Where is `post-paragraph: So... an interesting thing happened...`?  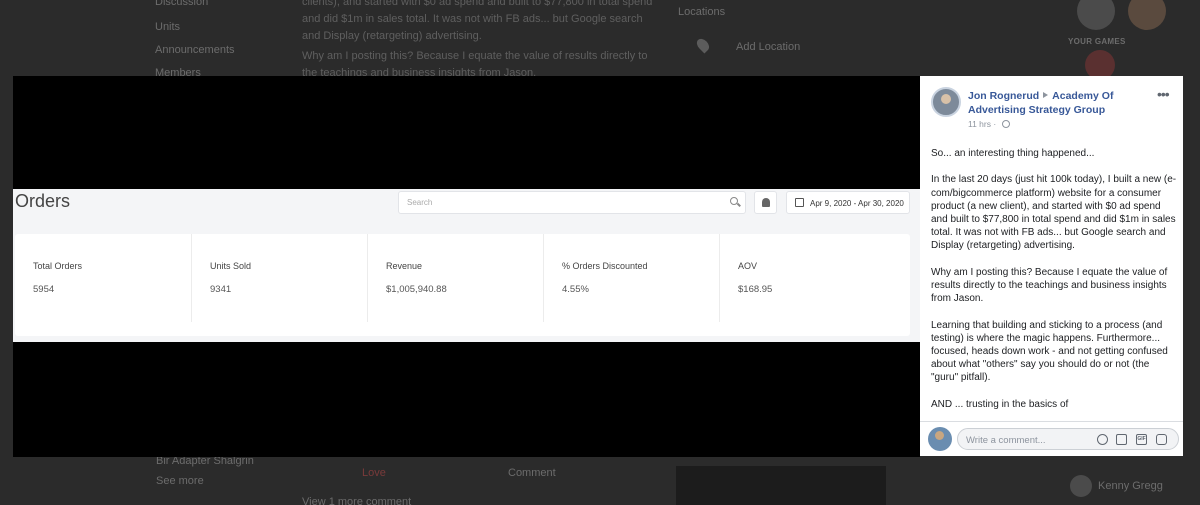 post-paragraph: So... an interesting thing happened... is located at coordinates (1013, 153).